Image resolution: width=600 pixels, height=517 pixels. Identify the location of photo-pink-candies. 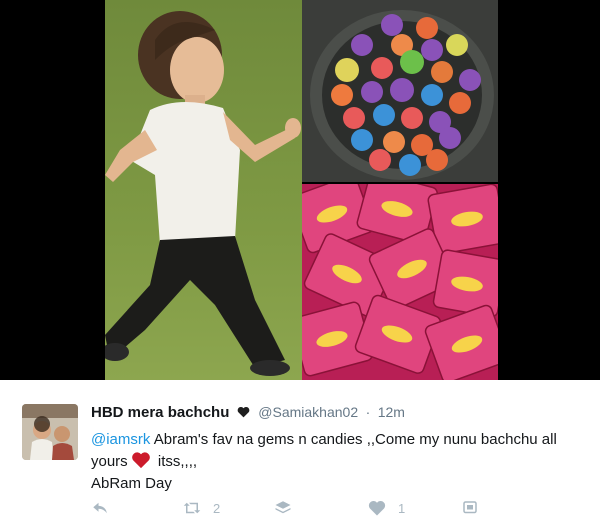
(400, 282).